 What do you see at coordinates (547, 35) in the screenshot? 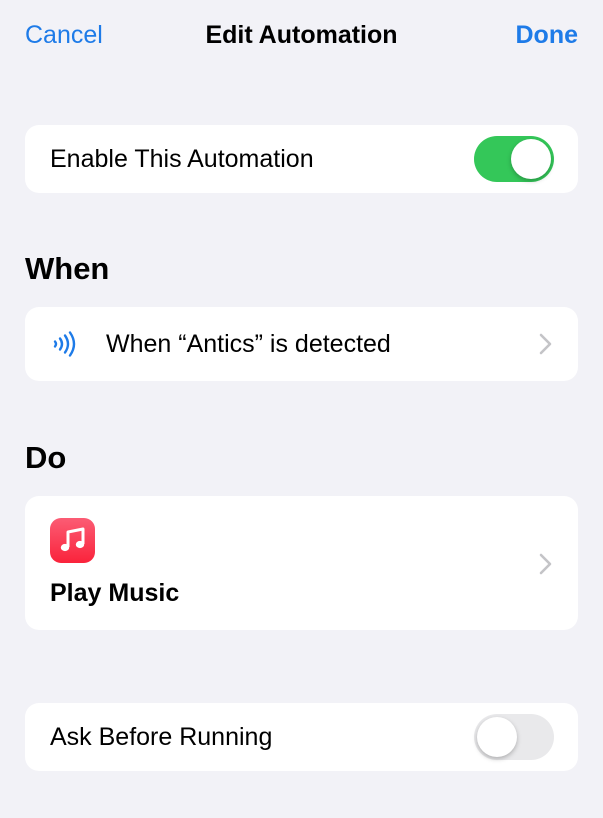
I see `done-button: Done` at bounding box center [547, 35].